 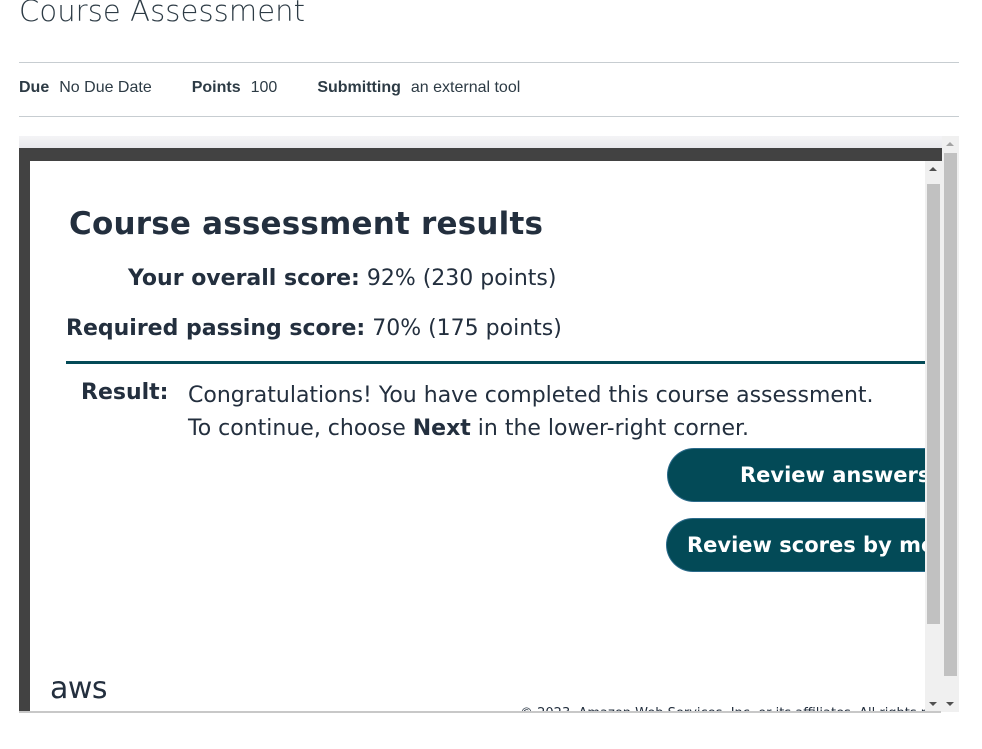 What do you see at coordinates (796, 475) in the screenshot?
I see `review-answers-button: Review answers` at bounding box center [796, 475].